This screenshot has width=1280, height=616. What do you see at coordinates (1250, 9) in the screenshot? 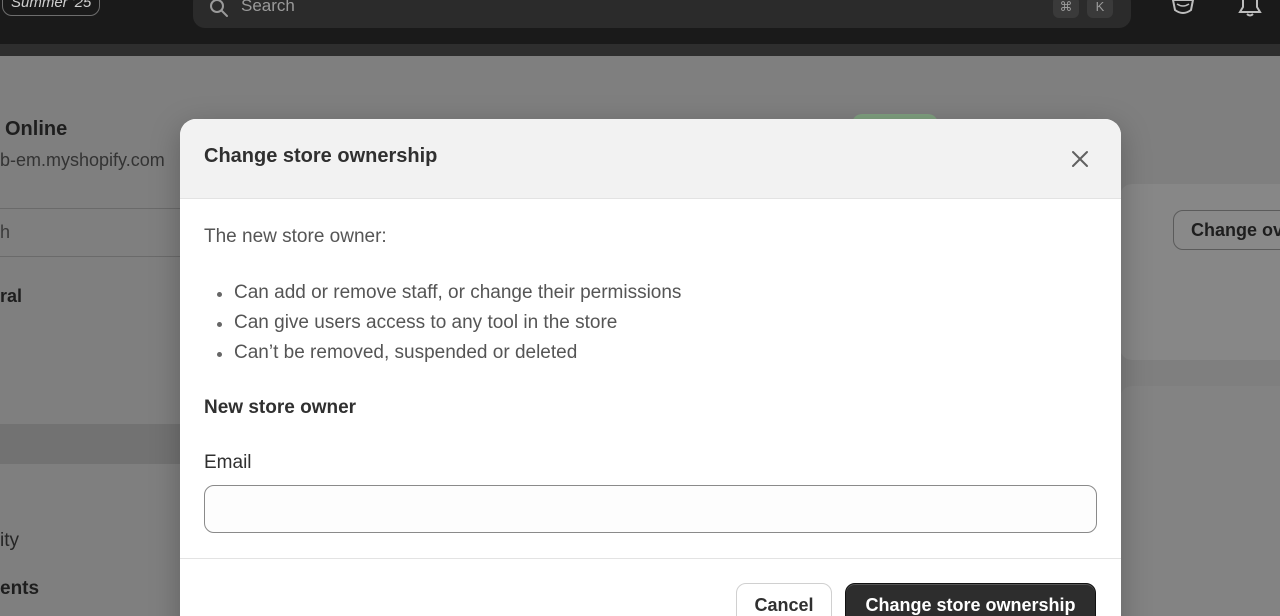
I see `bell-icon` at bounding box center [1250, 9].